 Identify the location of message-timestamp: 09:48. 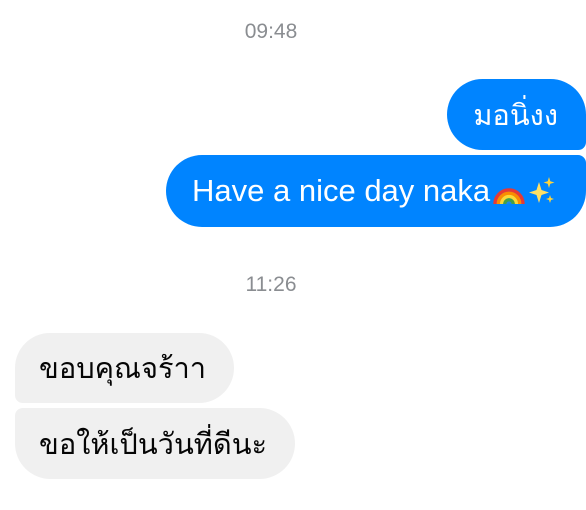
(271, 31).